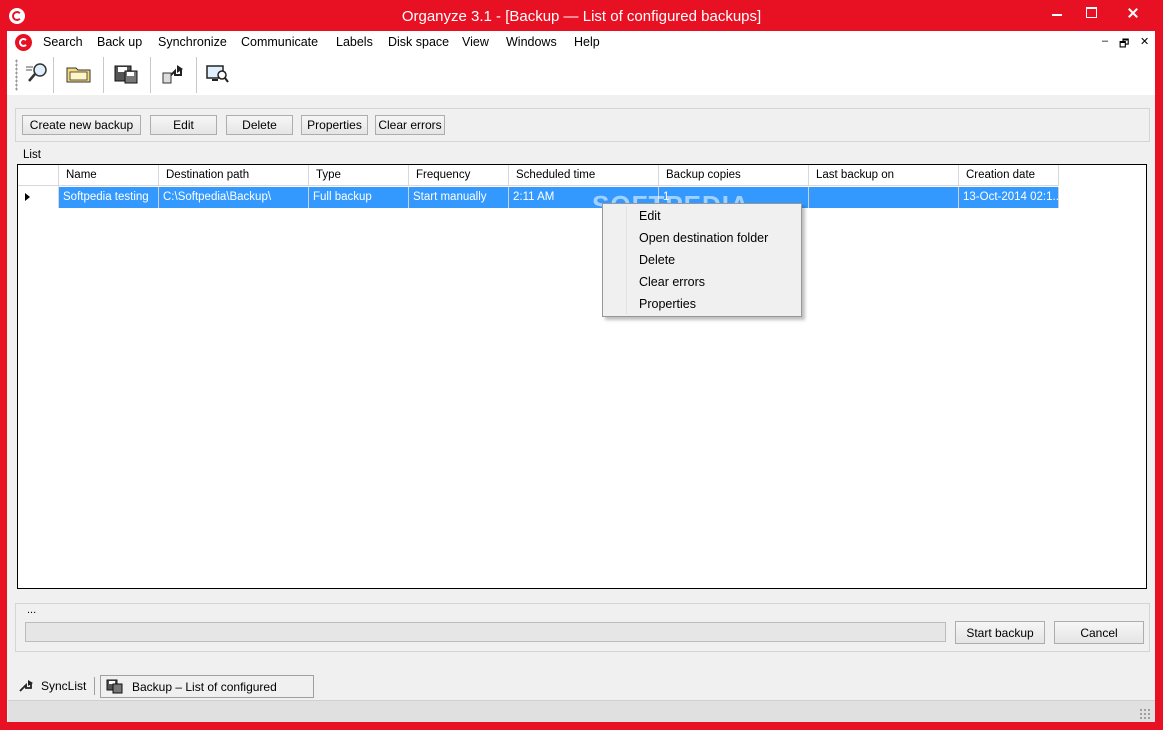 The image size is (1163, 730). I want to click on cell-frequency: Start manually, so click(459, 197).